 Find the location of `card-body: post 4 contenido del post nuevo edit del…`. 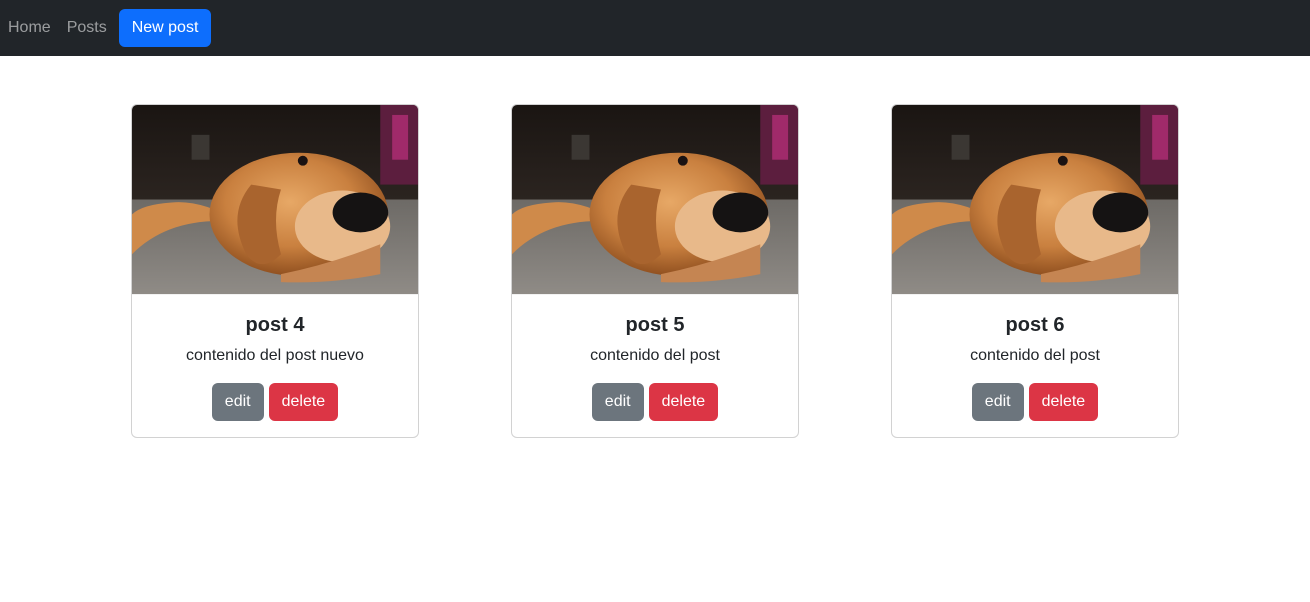

card-body: post 4 contenido del post nuevo edit del… is located at coordinates (275, 358).